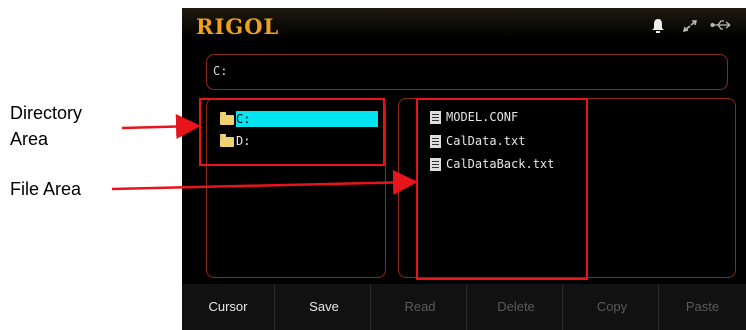 The height and width of the screenshot is (330, 746). I want to click on delete-button: Delete, so click(516, 307).